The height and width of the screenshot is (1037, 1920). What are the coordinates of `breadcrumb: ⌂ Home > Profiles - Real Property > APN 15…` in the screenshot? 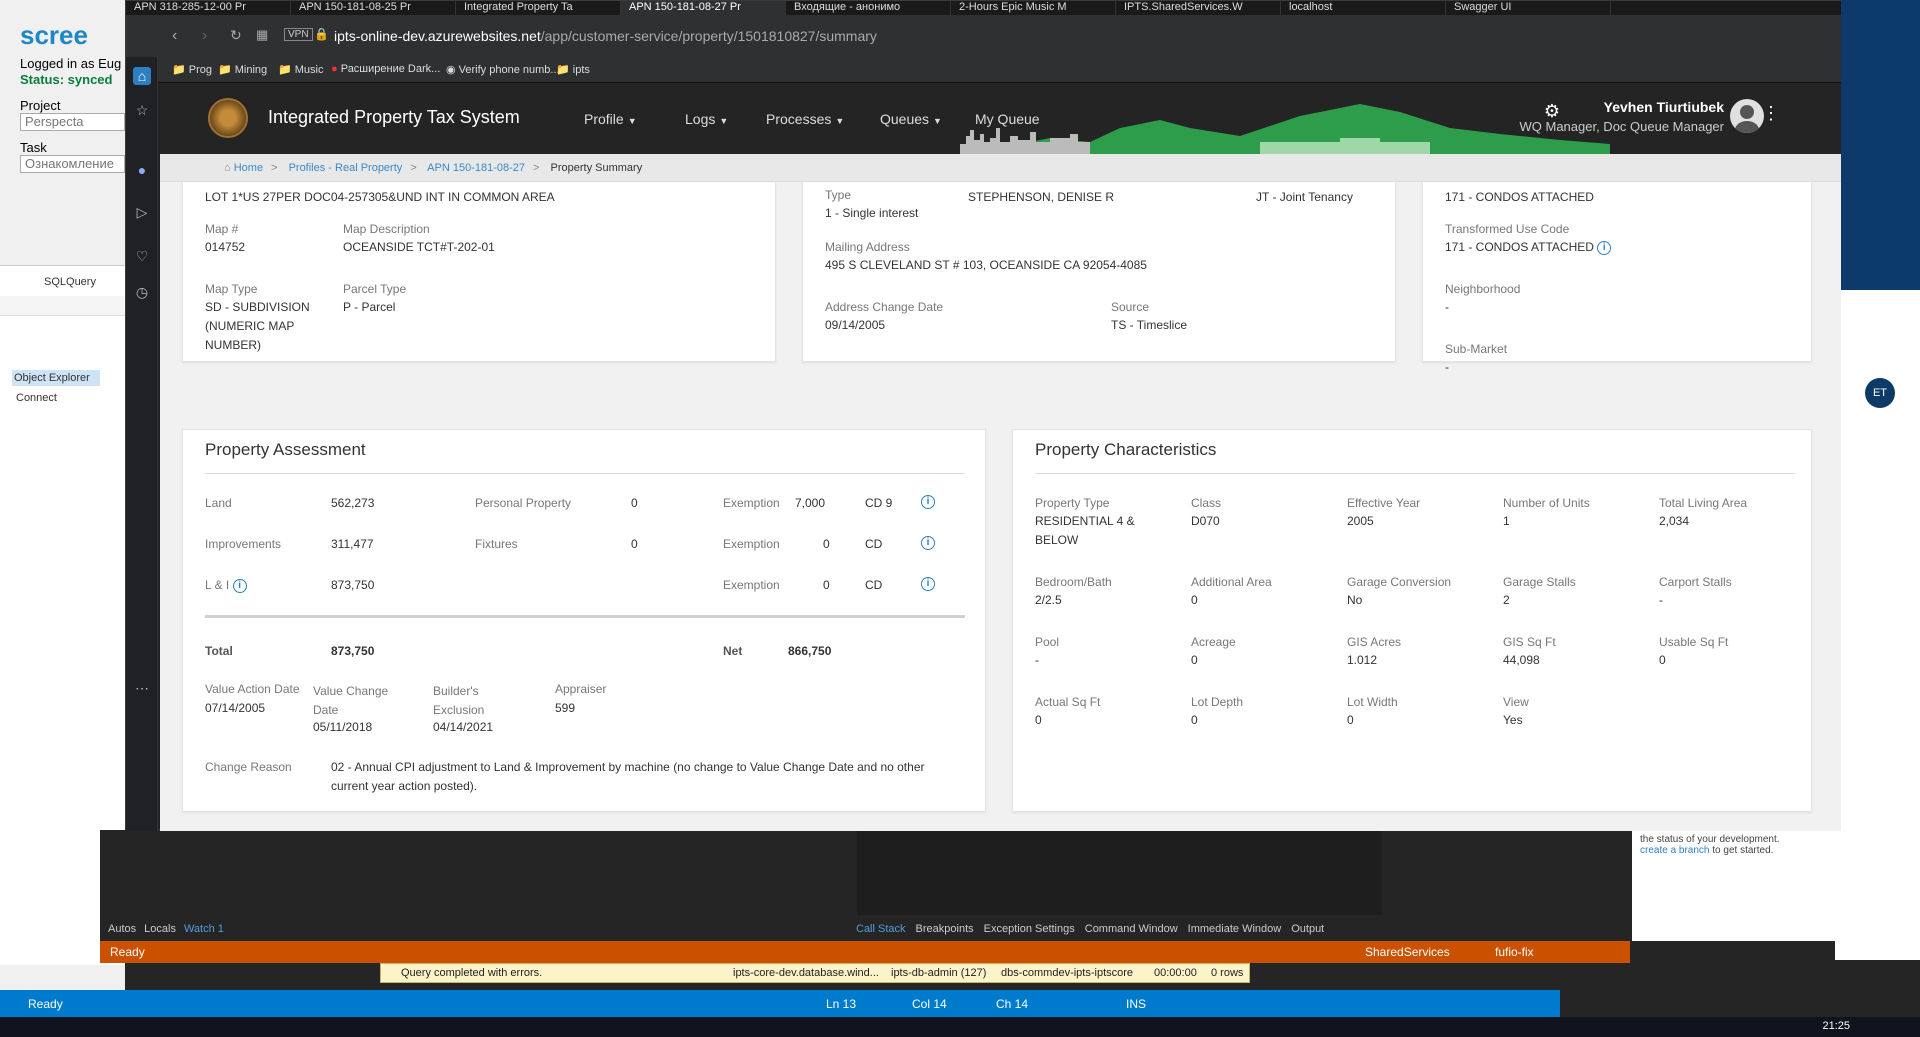 It's located at (1000, 168).